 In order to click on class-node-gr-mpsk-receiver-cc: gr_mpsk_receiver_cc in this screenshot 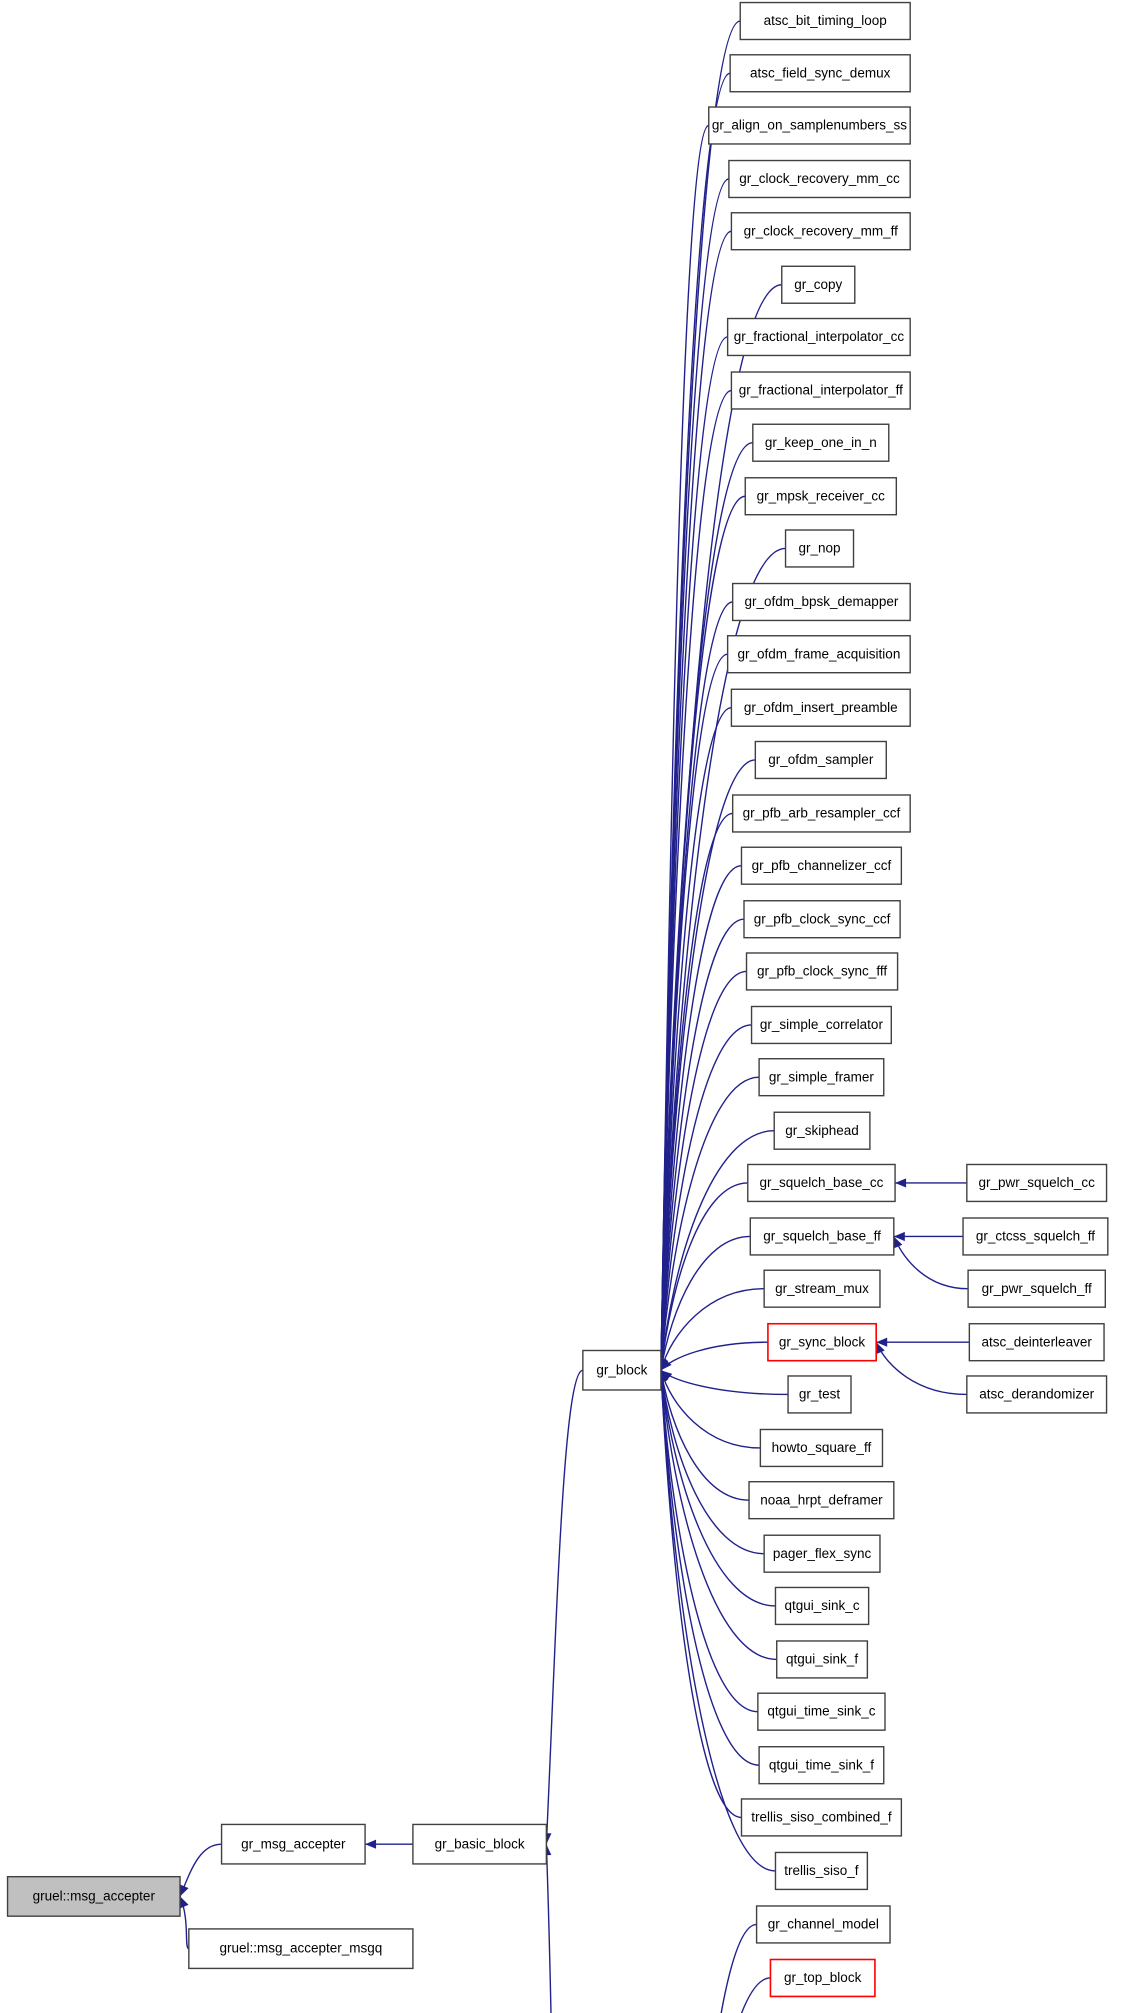, I will do `click(821, 496)`.